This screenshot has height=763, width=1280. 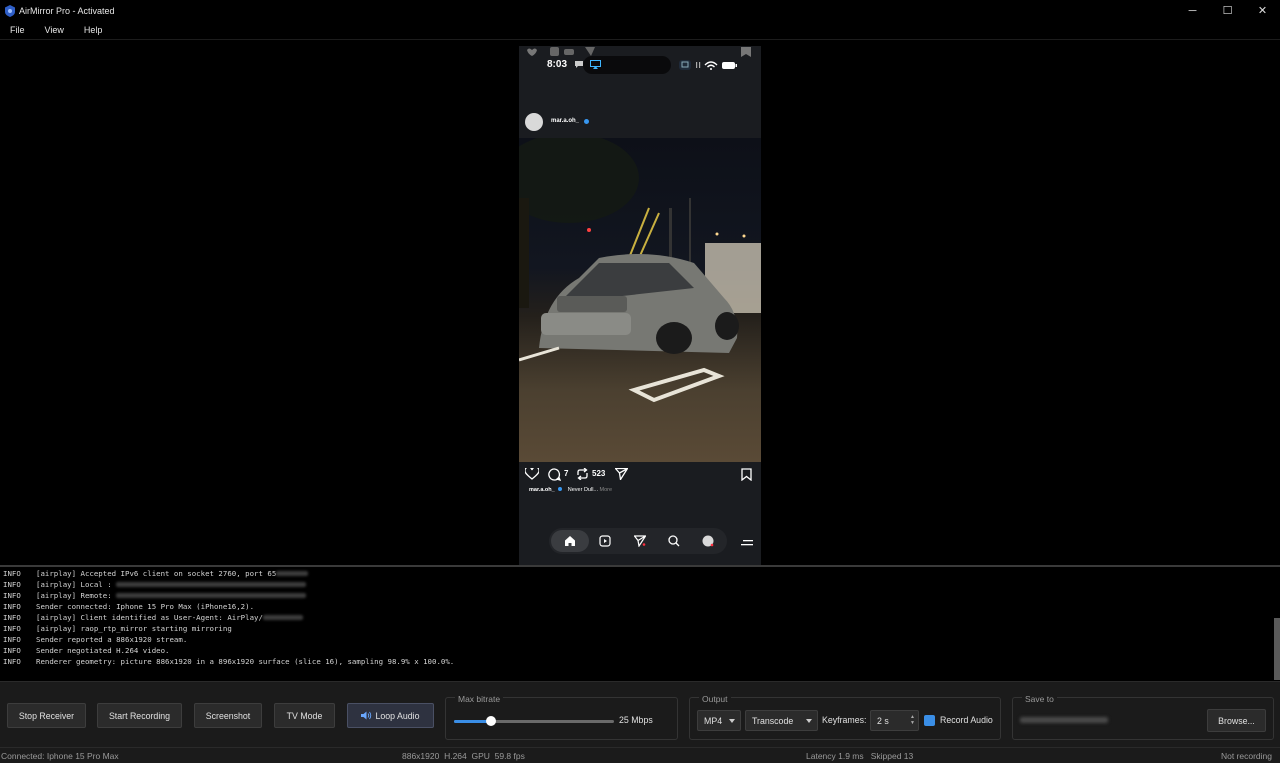 I want to click on window-title: AirMirror Pro - Activated, so click(x=67, y=10).